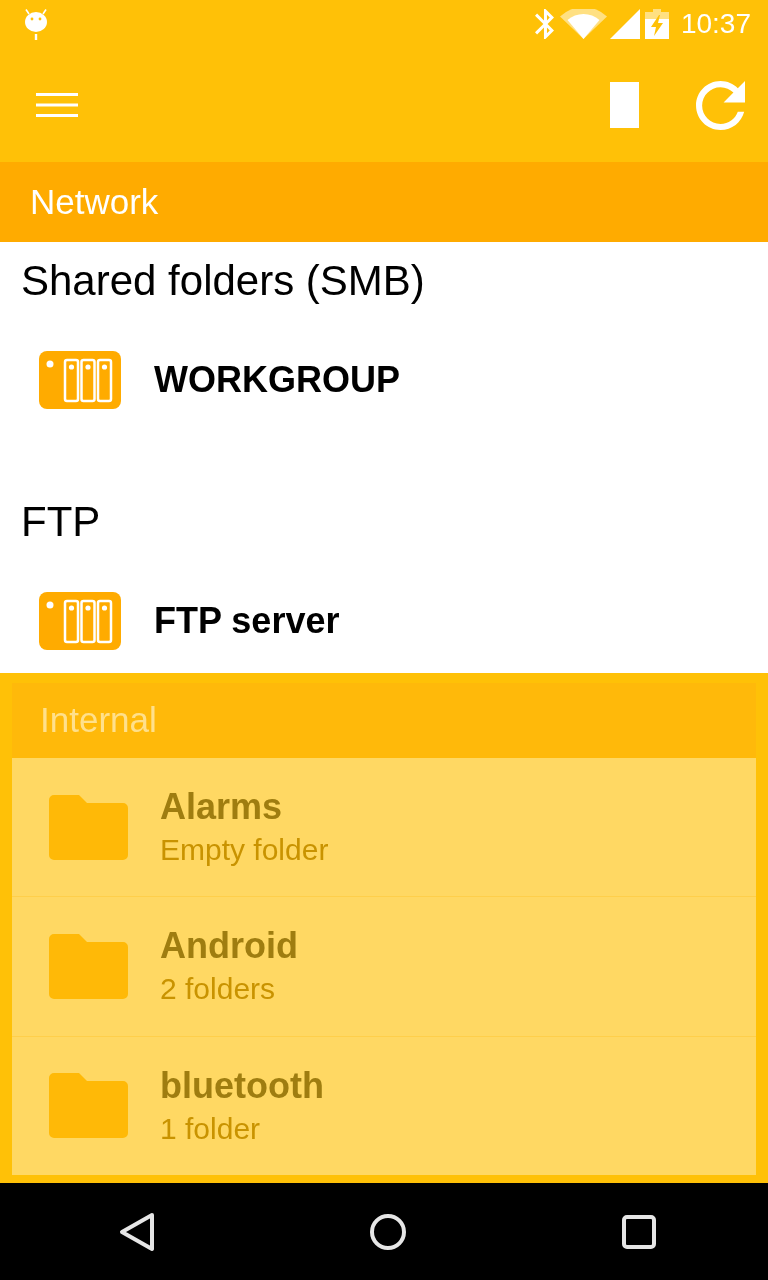 The image size is (768, 1280). What do you see at coordinates (277, 380) in the screenshot?
I see `server-name: WORKGROUP` at bounding box center [277, 380].